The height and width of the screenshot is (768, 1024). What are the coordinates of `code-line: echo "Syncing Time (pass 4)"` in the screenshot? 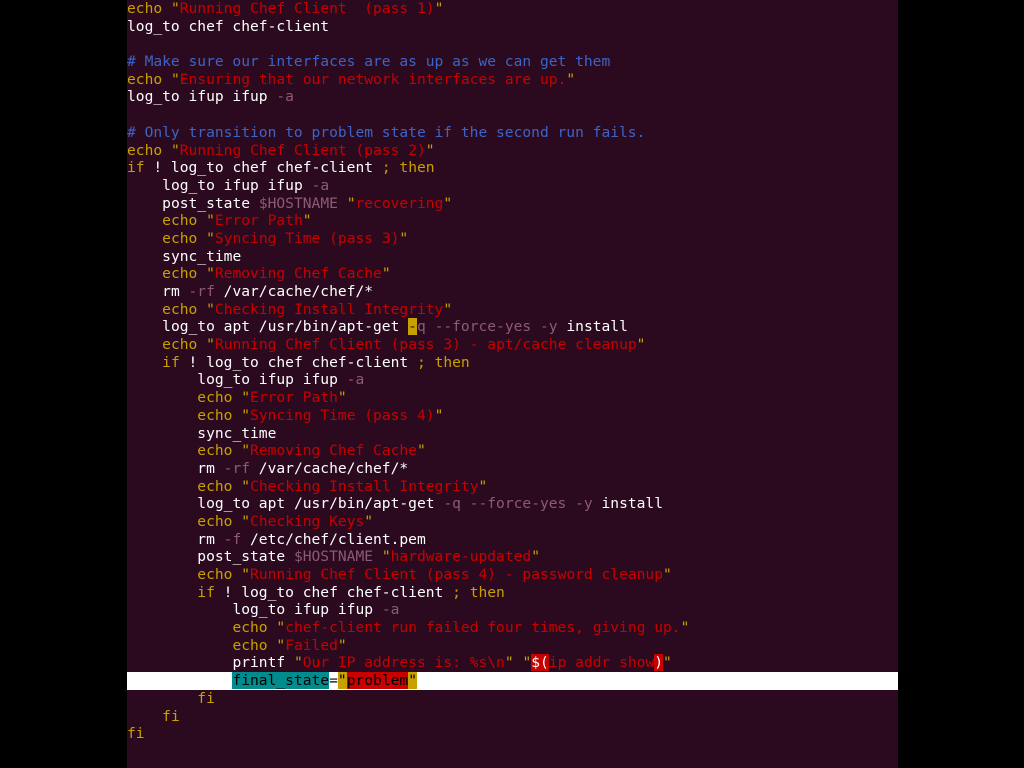 It's located at (512, 416).